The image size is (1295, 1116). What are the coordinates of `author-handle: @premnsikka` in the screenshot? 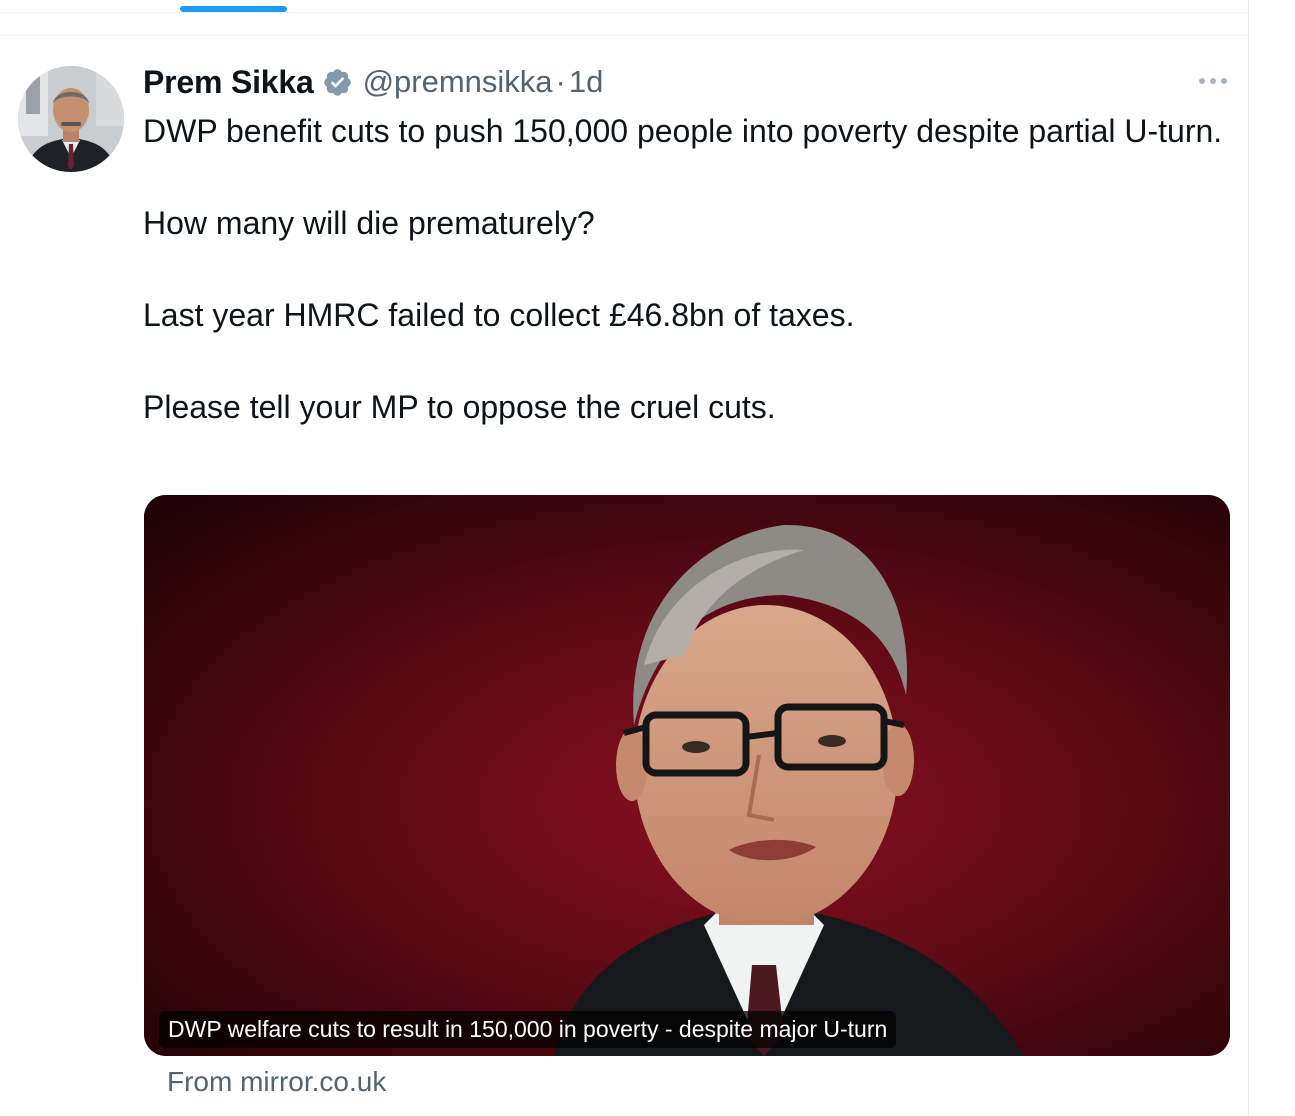 It's located at (458, 82).